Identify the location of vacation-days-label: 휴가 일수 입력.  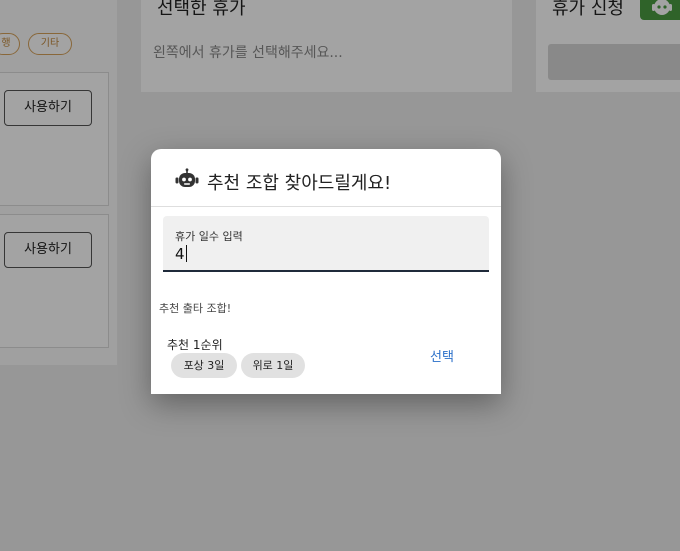
(209, 236).